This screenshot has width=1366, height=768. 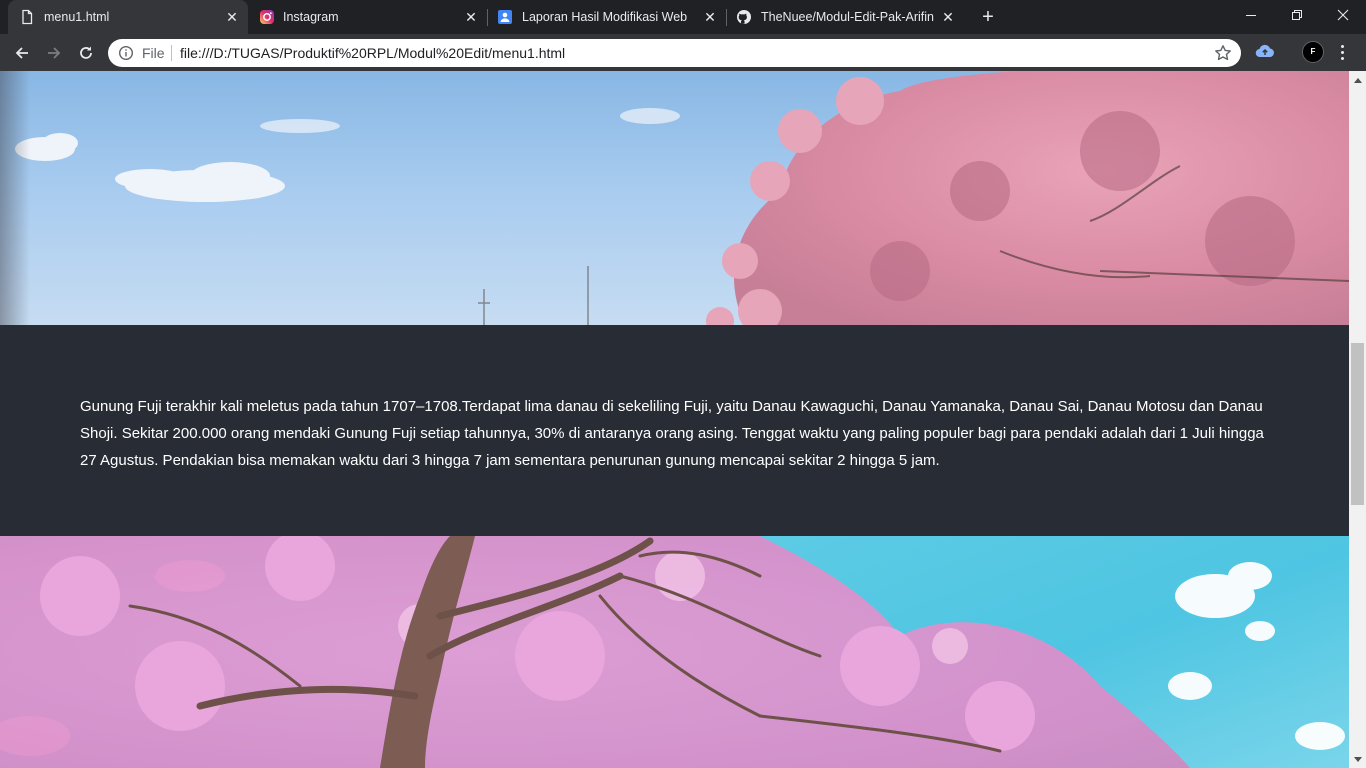 What do you see at coordinates (171, 53) in the screenshot?
I see `address-divider` at bounding box center [171, 53].